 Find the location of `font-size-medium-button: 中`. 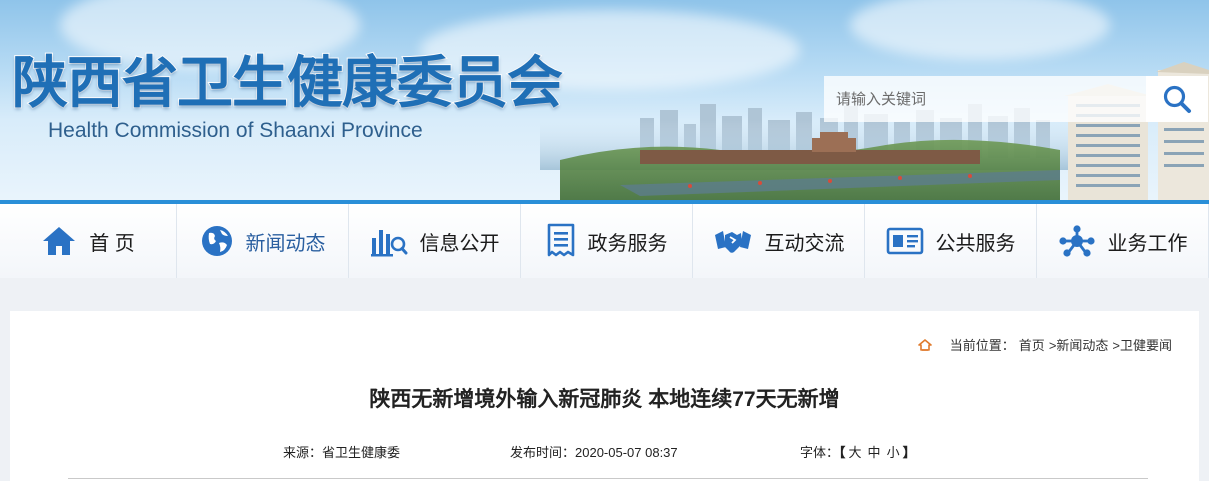

font-size-medium-button: 中 is located at coordinates (874, 452).